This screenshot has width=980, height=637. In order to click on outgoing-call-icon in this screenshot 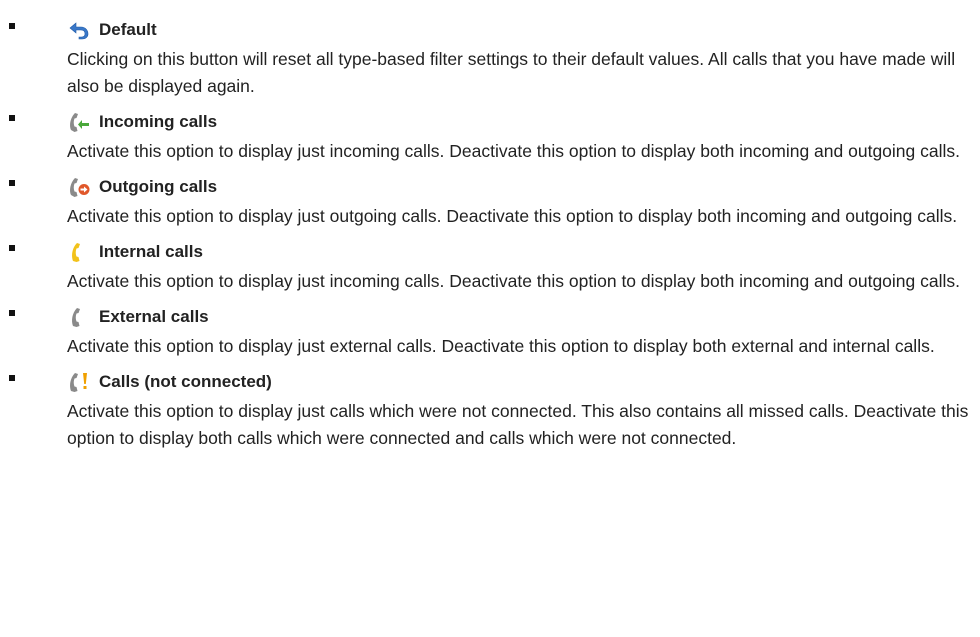, I will do `click(79, 187)`.